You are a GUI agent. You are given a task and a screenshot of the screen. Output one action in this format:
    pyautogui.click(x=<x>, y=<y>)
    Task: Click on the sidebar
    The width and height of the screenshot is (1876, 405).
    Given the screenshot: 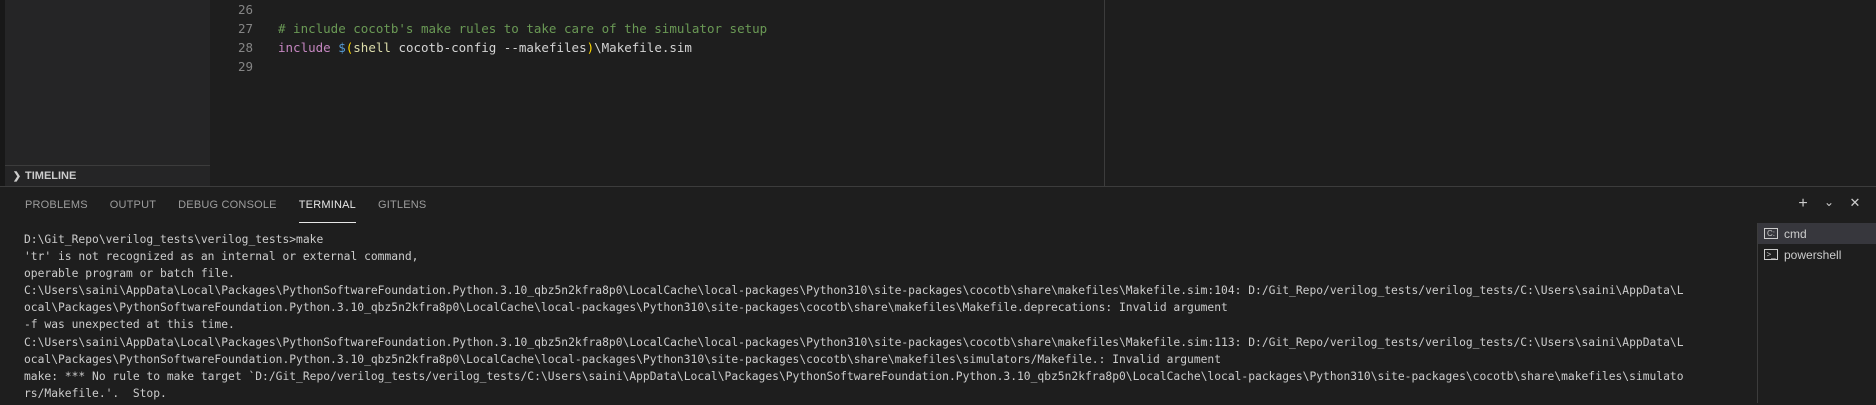 What is the action you would take?
    pyautogui.click(x=107, y=93)
    